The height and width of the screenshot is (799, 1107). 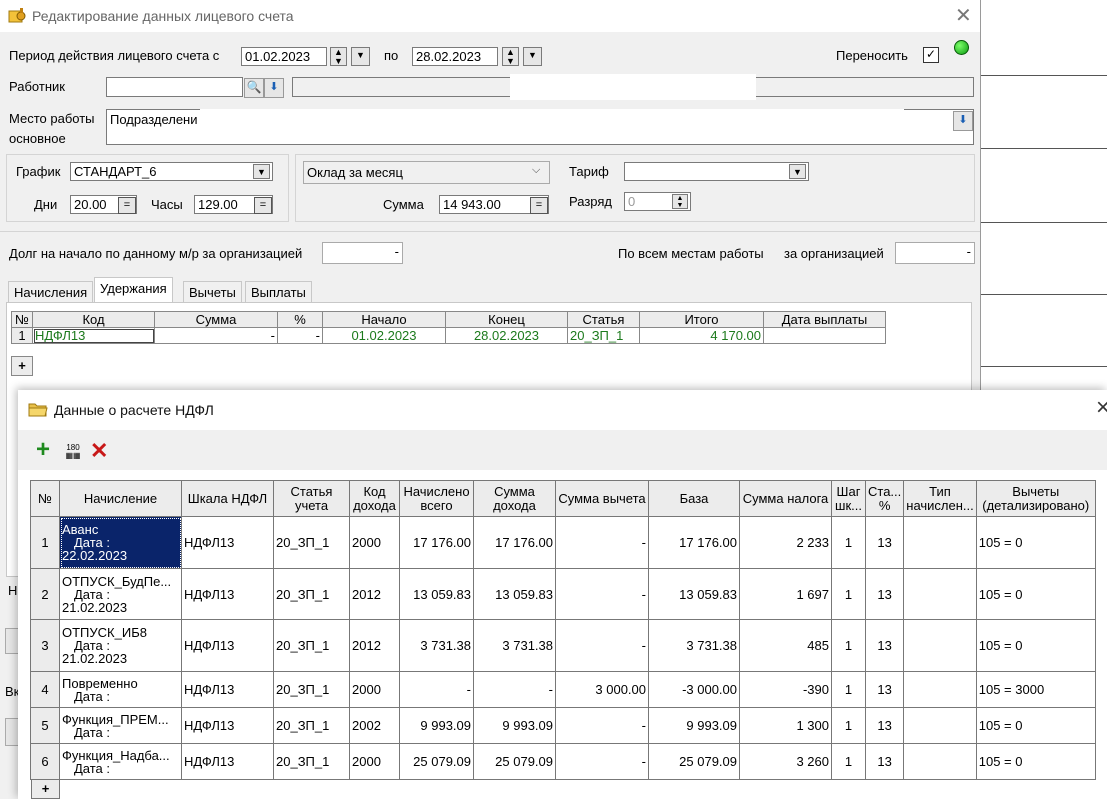 What do you see at coordinates (300, 319) in the screenshot?
I see `col-pct: %` at bounding box center [300, 319].